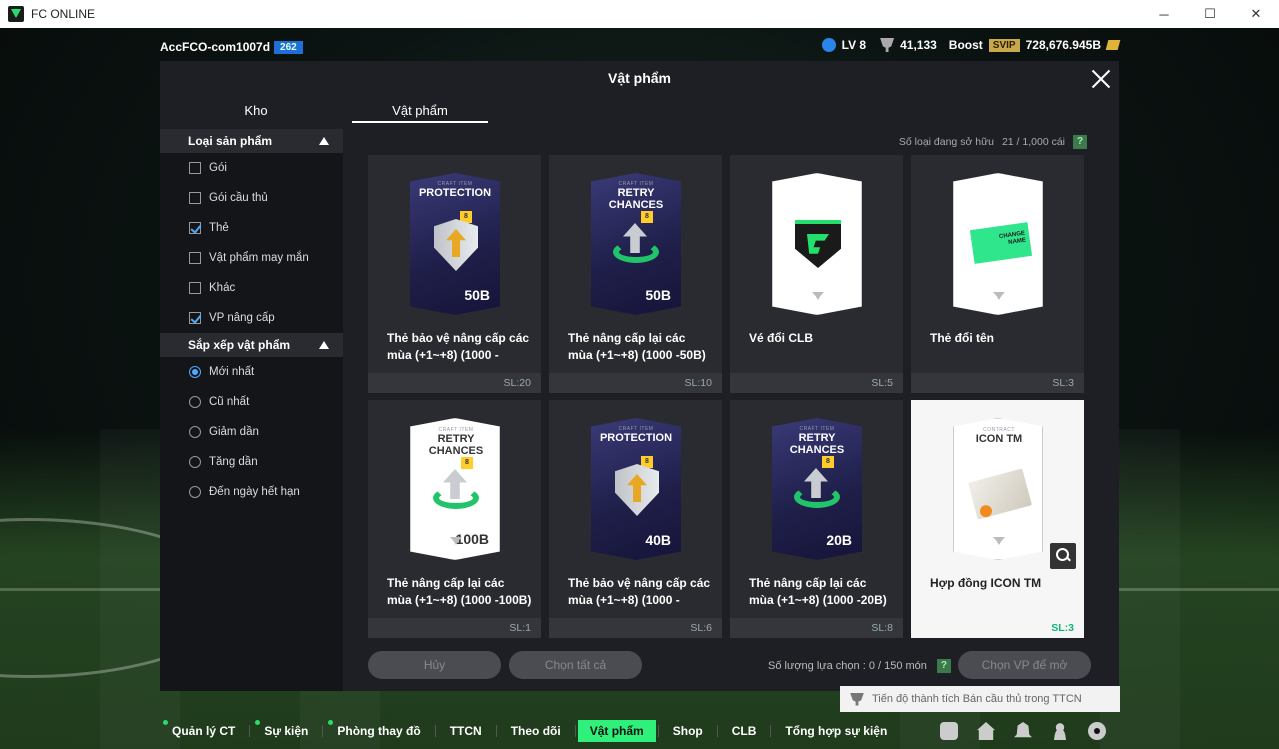  I want to click on item-card-art: CRAFT ITEM RETRY CHANCES 8 50B, so click(636, 244).